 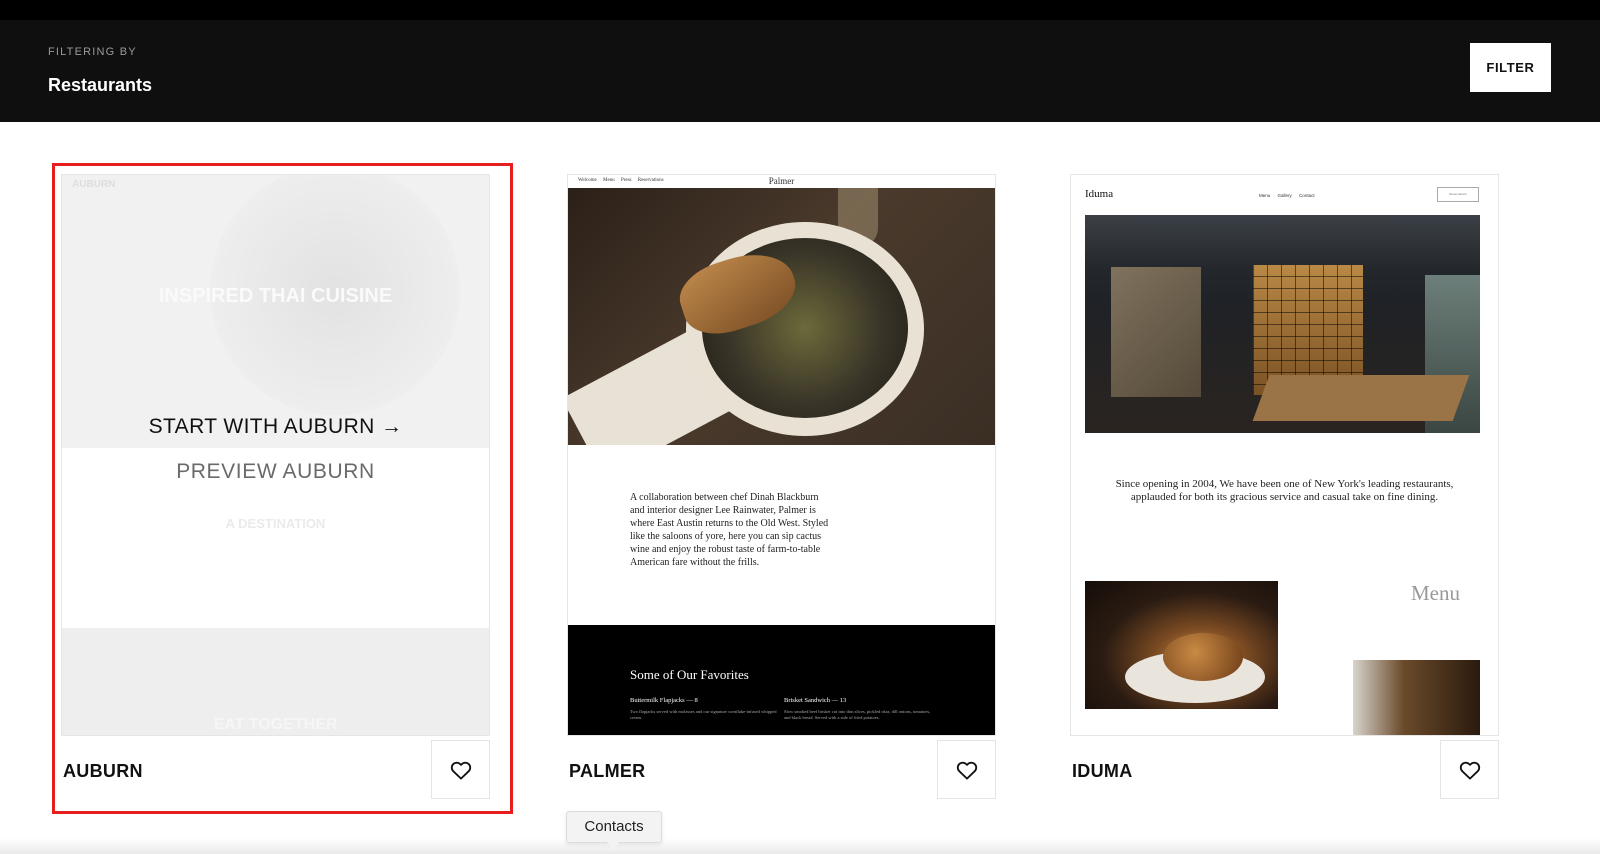 What do you see at coordinates (275, 472) in the screenshot?
I see `preview-auburn-link: PREVIEW AUBURN` at bounding box center [275, 472].